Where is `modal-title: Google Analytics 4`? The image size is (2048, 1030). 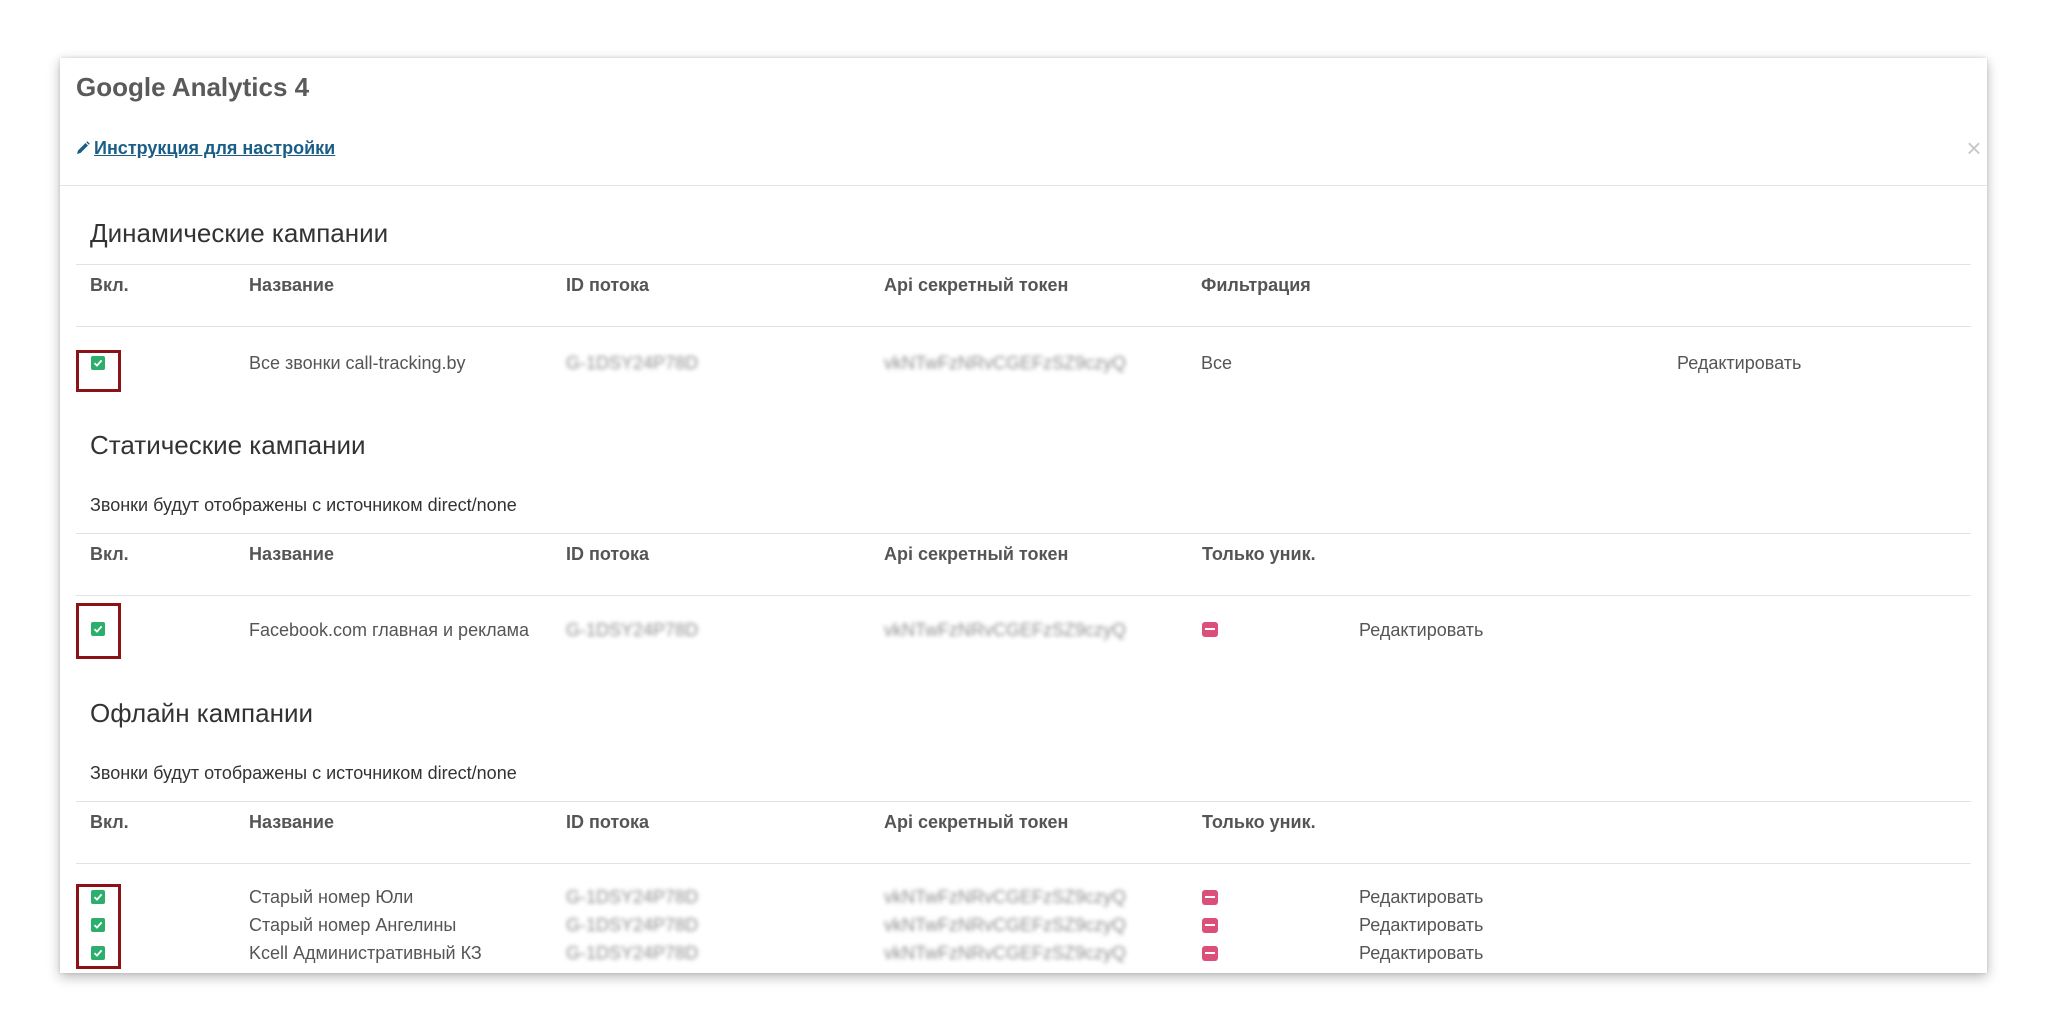
modal-title: Google Analytics 4 is located at coordinates (193, 87).